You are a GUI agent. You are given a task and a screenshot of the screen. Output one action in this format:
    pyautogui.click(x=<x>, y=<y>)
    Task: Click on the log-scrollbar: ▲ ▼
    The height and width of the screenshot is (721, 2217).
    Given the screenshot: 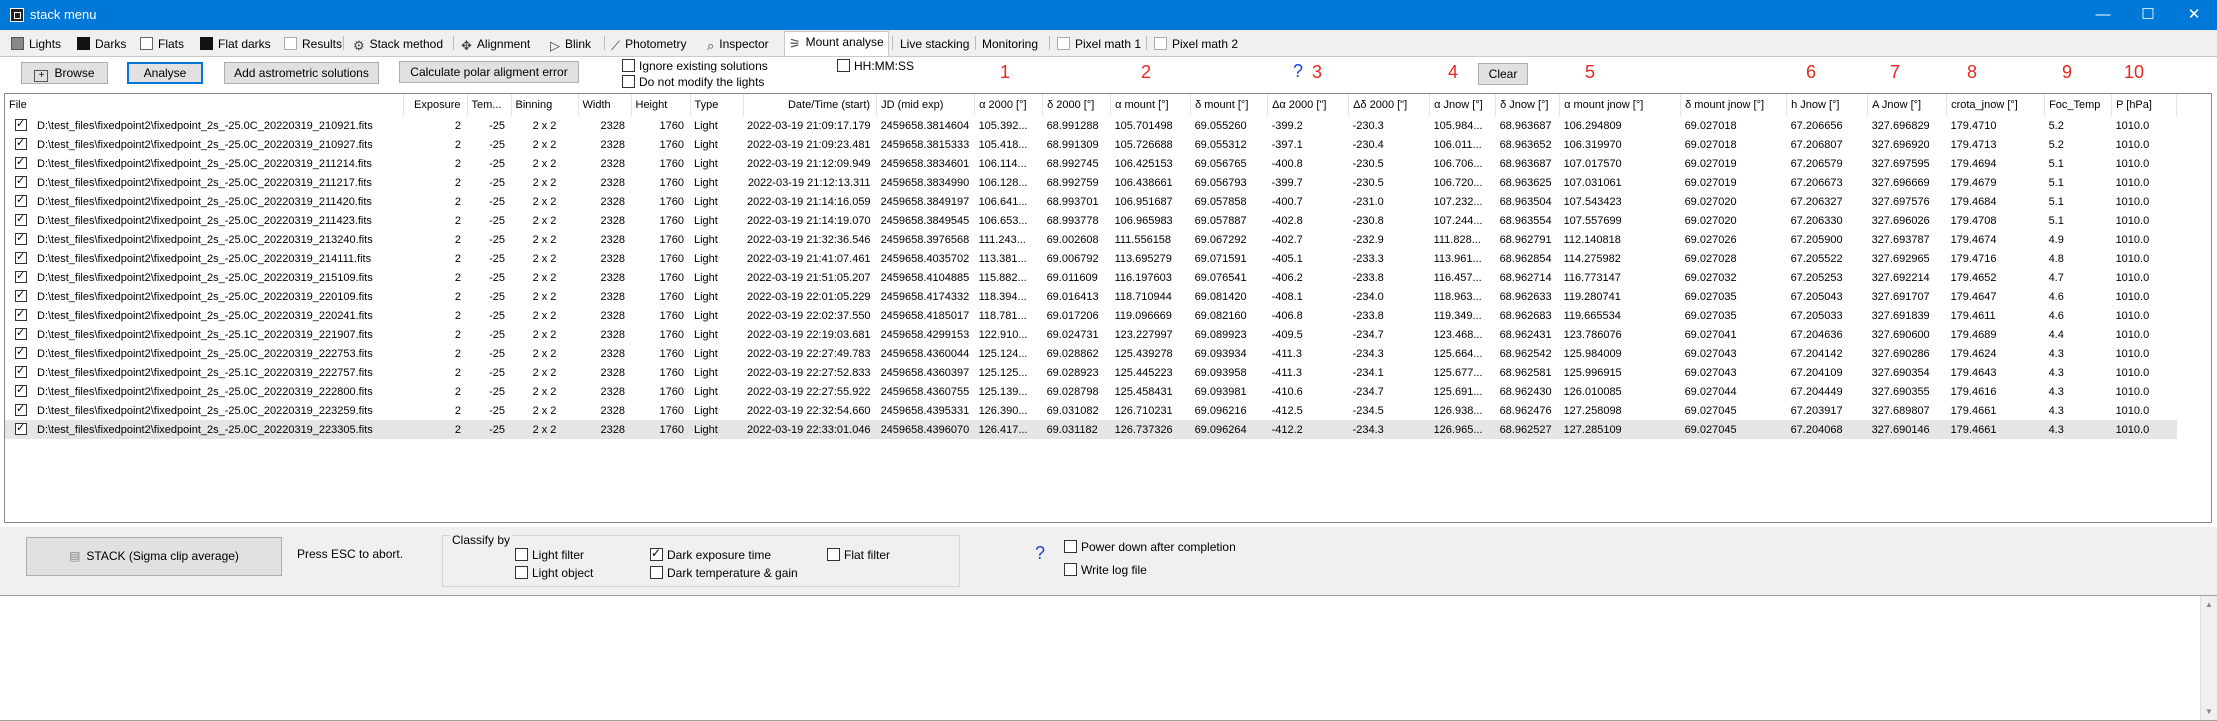 What is the action you would take?
    pyautogui.click(x=2208, y=658)
    